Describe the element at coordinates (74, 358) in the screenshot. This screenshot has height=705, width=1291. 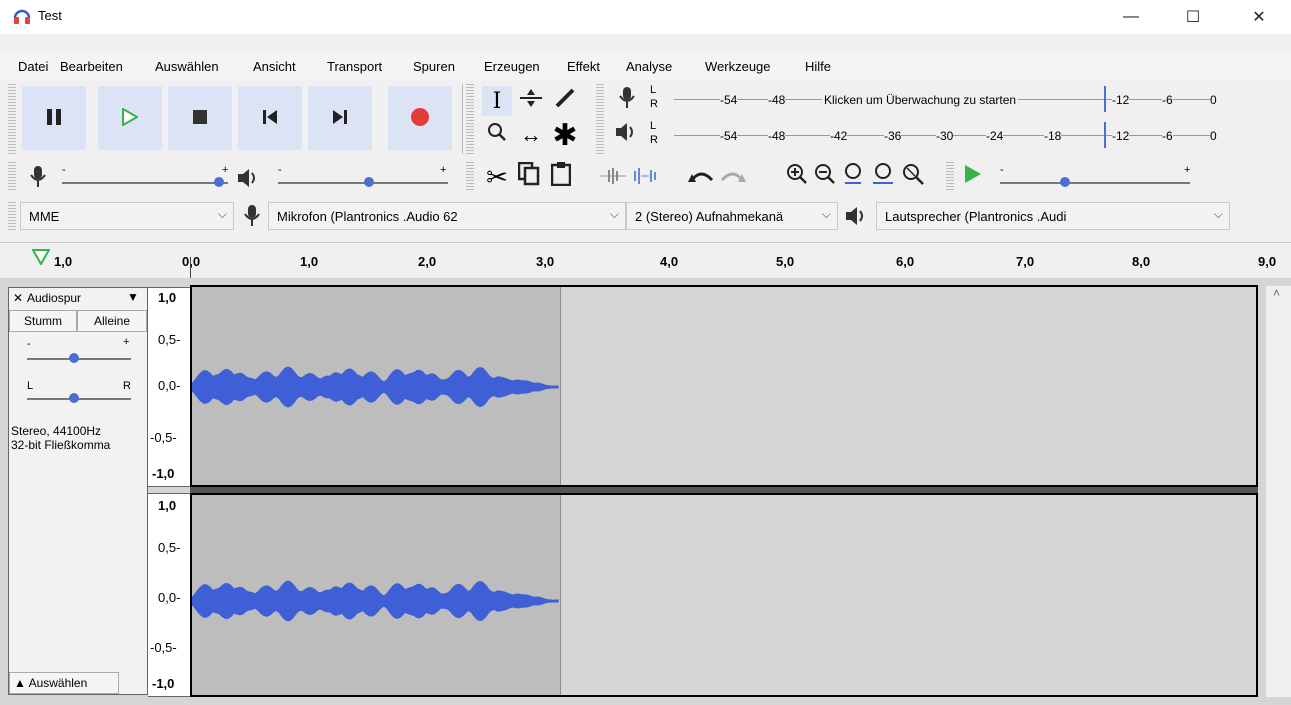
I see `gain-knob` at that location.